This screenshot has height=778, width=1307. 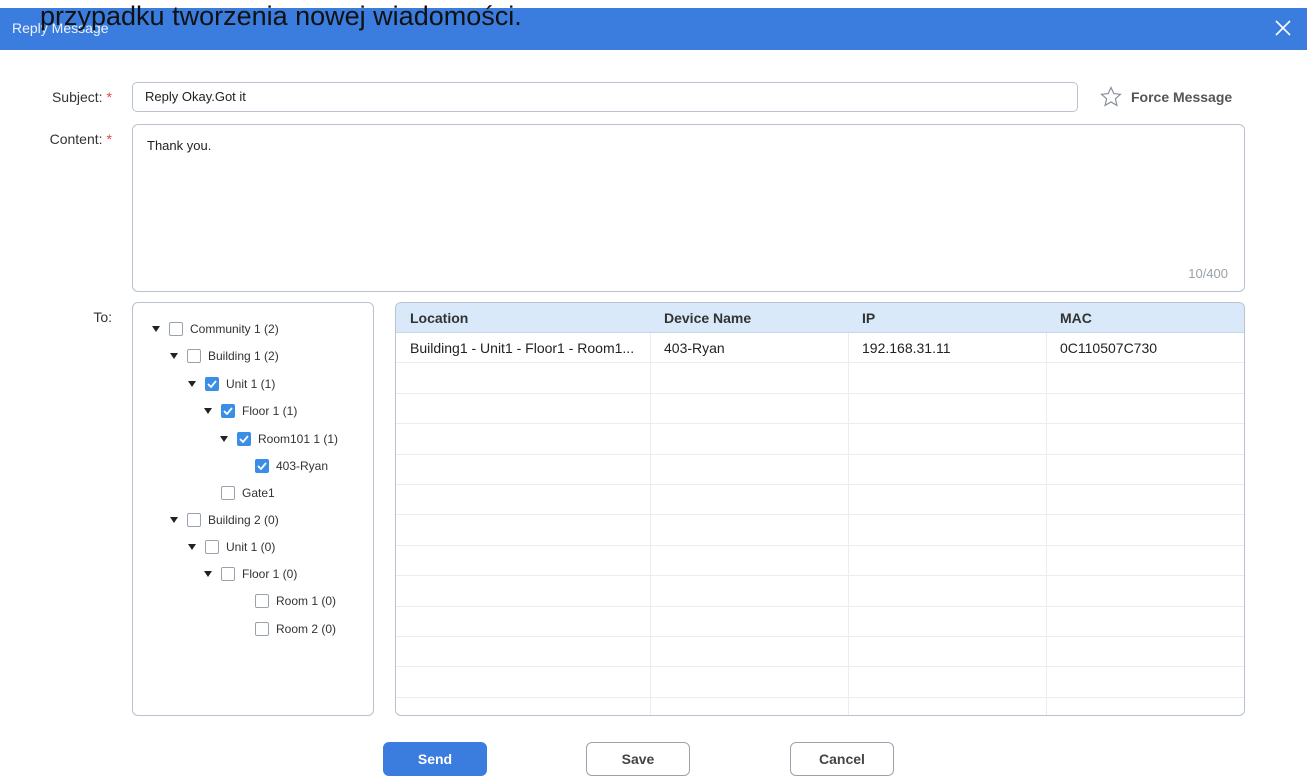 I want to click on tree-node-label: Building 1 (2), so click(x=243, y=356).